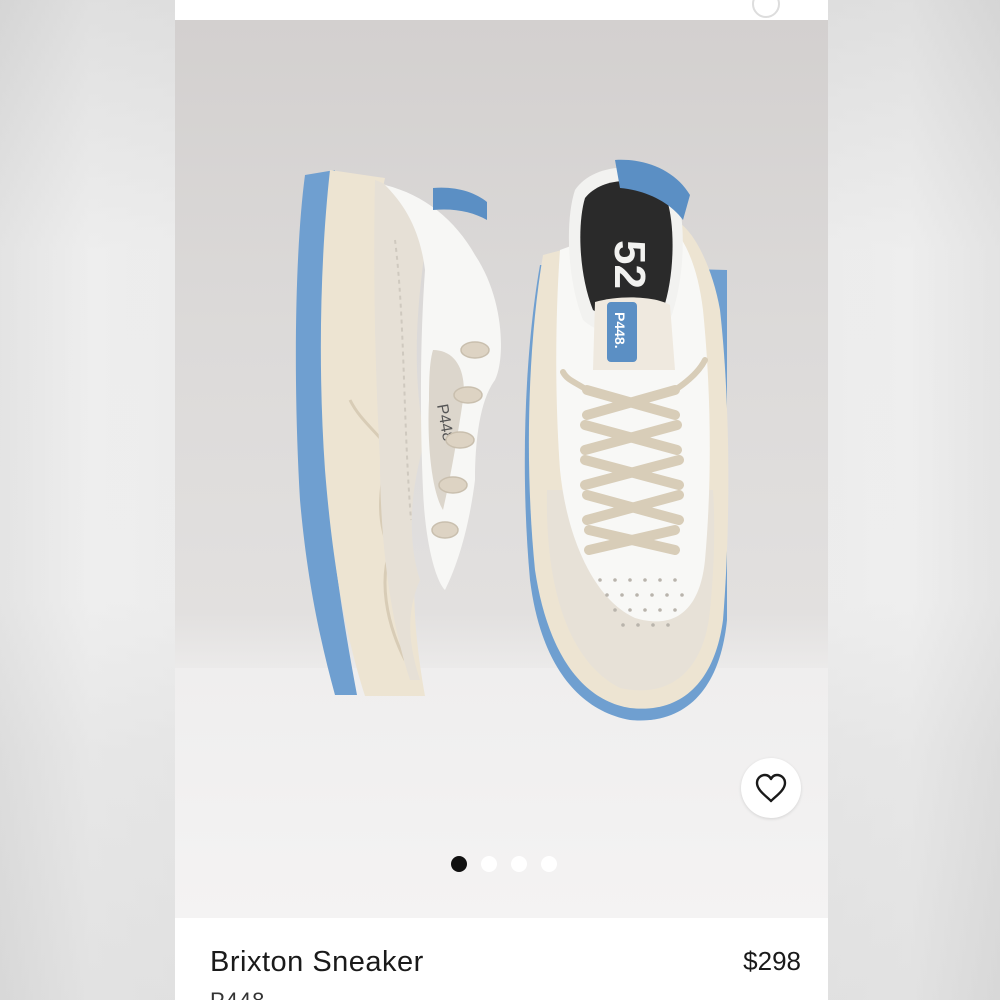 This screenshot has height=1000, width=1000. Describe the element at coordinates (620, 330) in the screenshot. I see `tongue-tag-text: P448.` at that location.